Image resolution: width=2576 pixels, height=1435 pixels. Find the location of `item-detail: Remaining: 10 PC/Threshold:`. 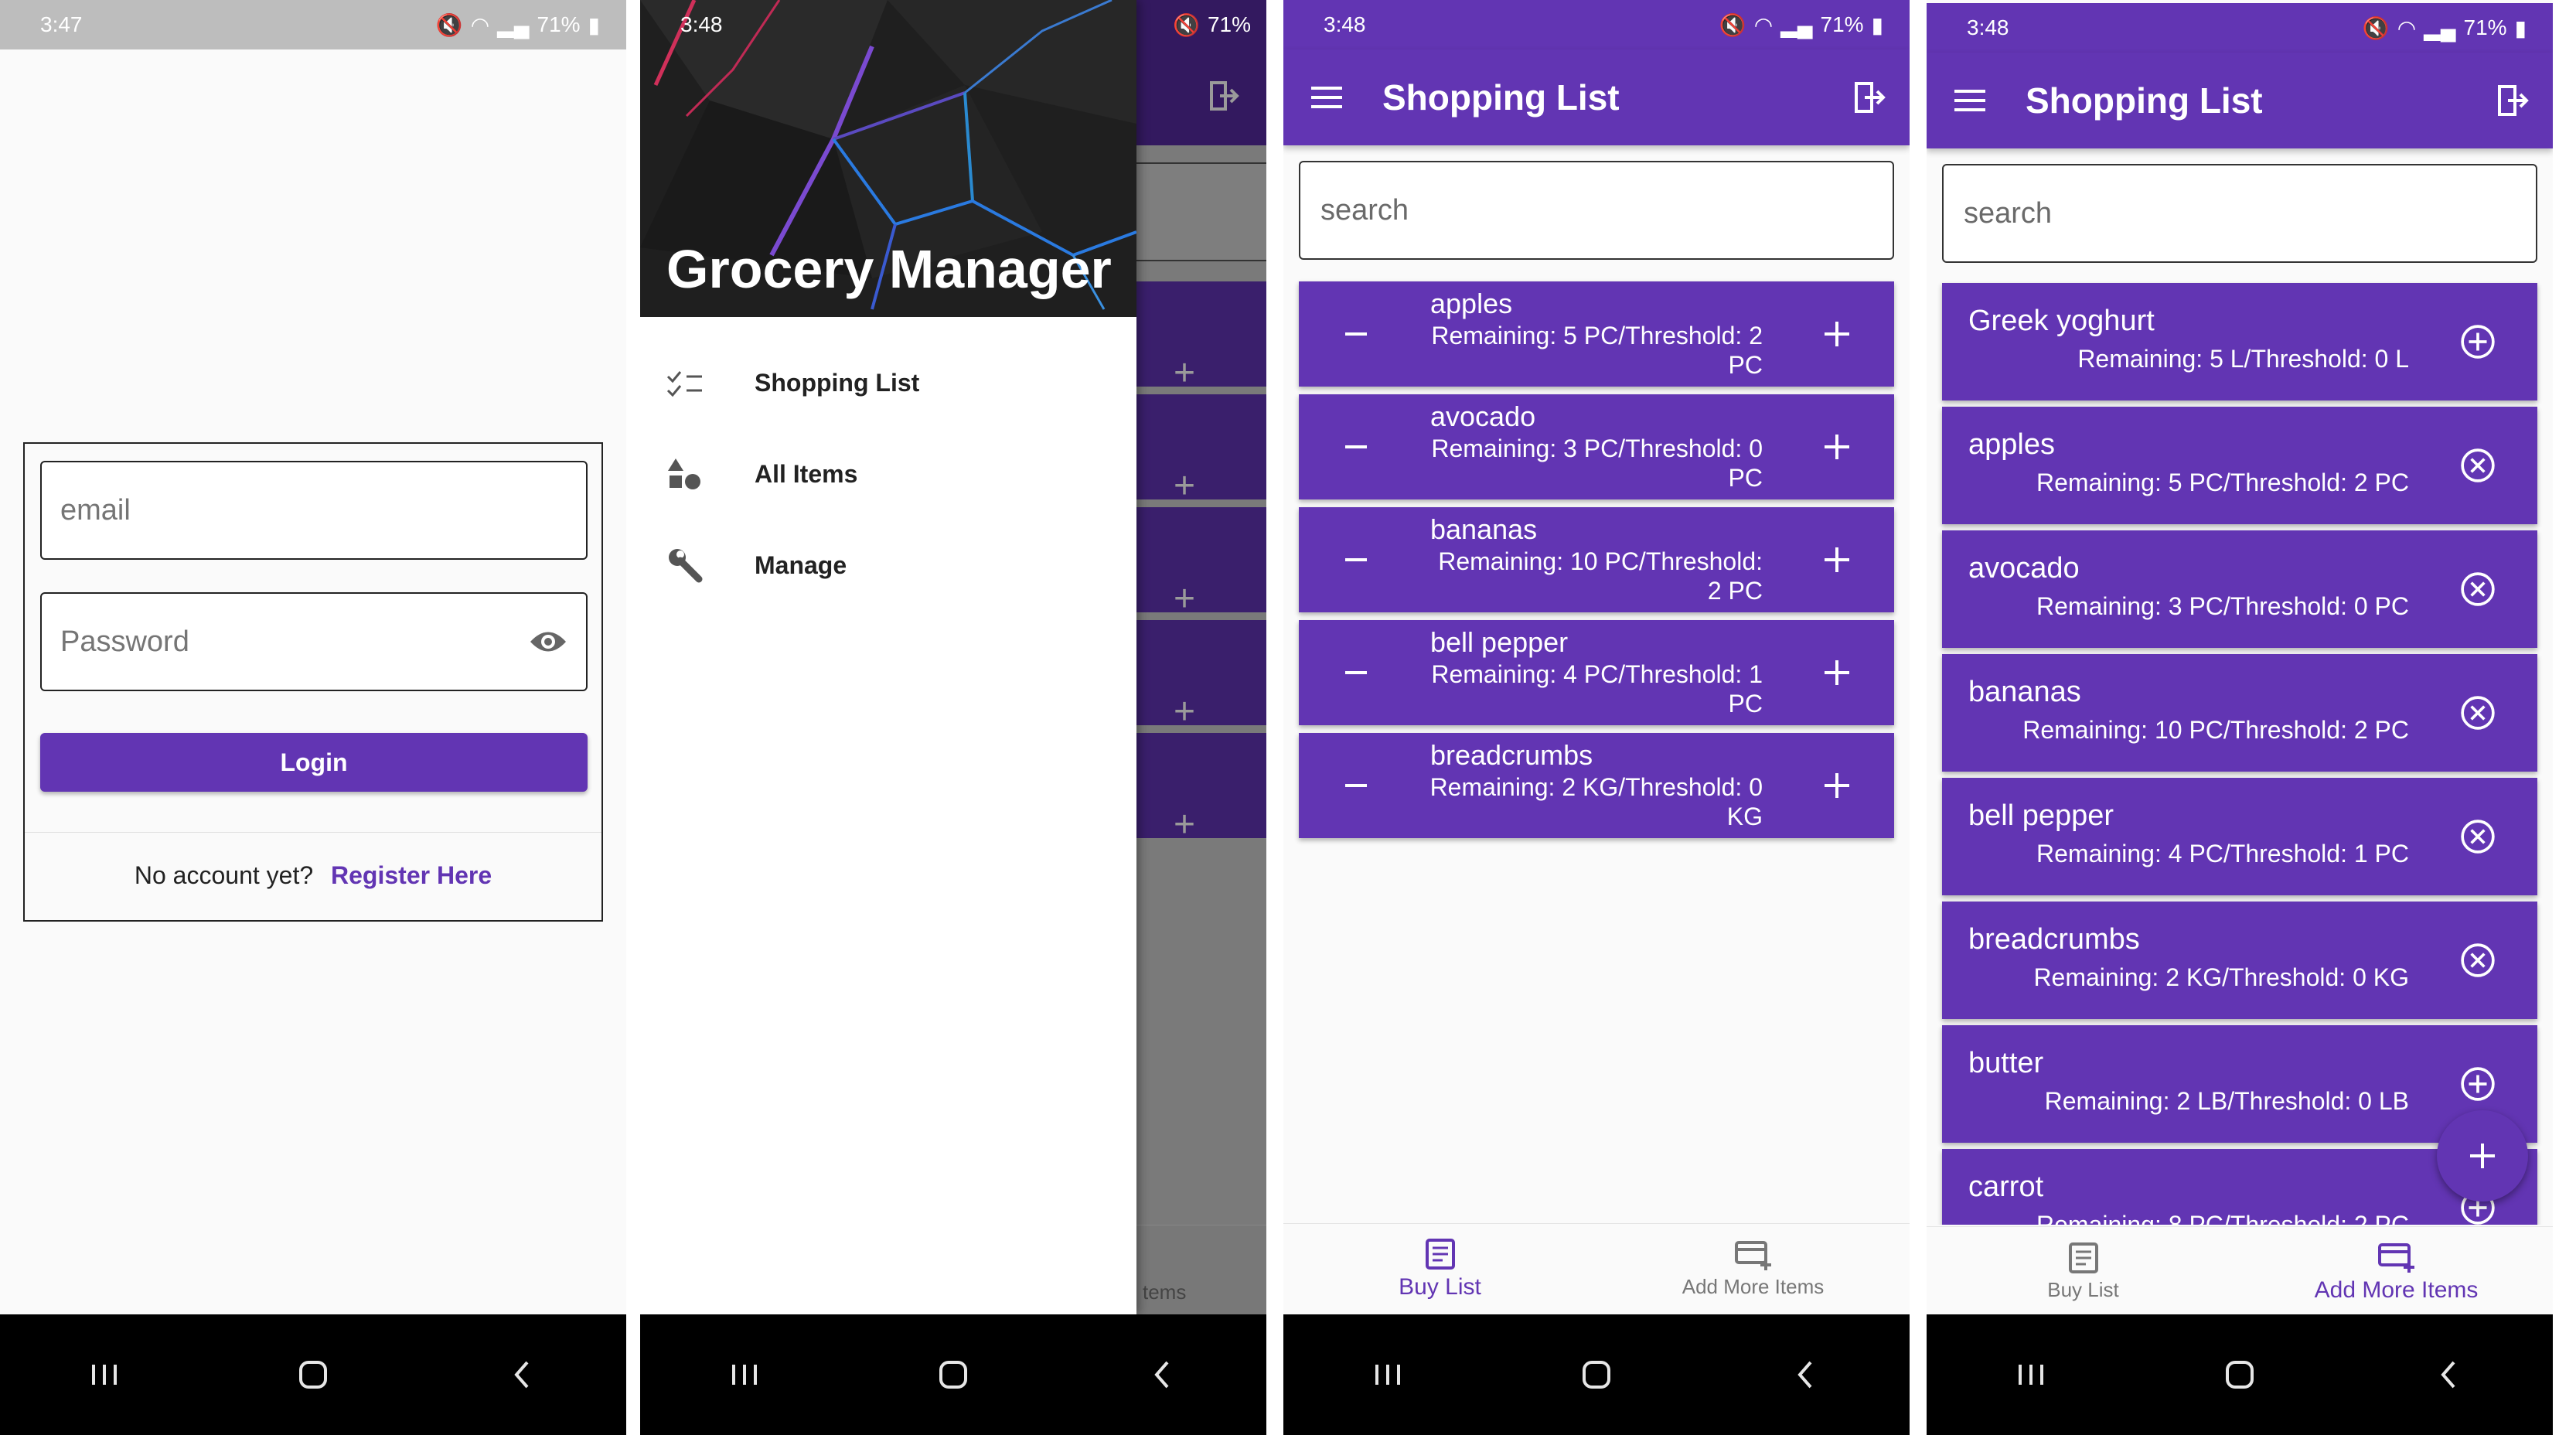

item-detail: Remaining: 10 PC/Threshold: is located at coordinates (1600, 561).